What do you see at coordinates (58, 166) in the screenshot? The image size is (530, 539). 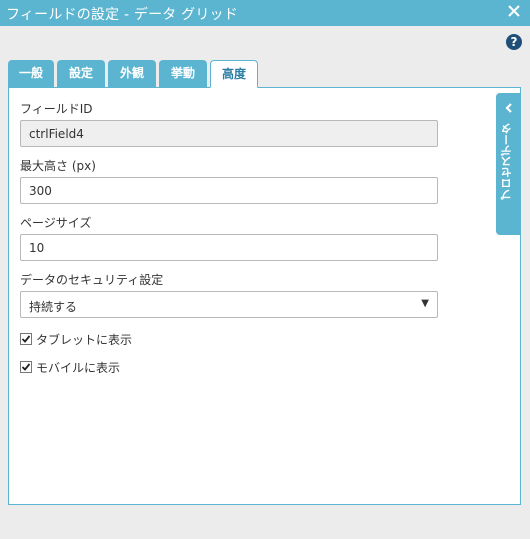 I see `max-height-label: 最大高さ (px)` at bounding box center [58, 166].